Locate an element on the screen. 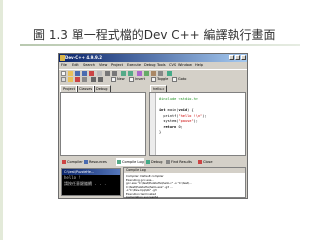 This screenshot has width=320, height=240. toggle-icon is located at coordinates (153, 79).